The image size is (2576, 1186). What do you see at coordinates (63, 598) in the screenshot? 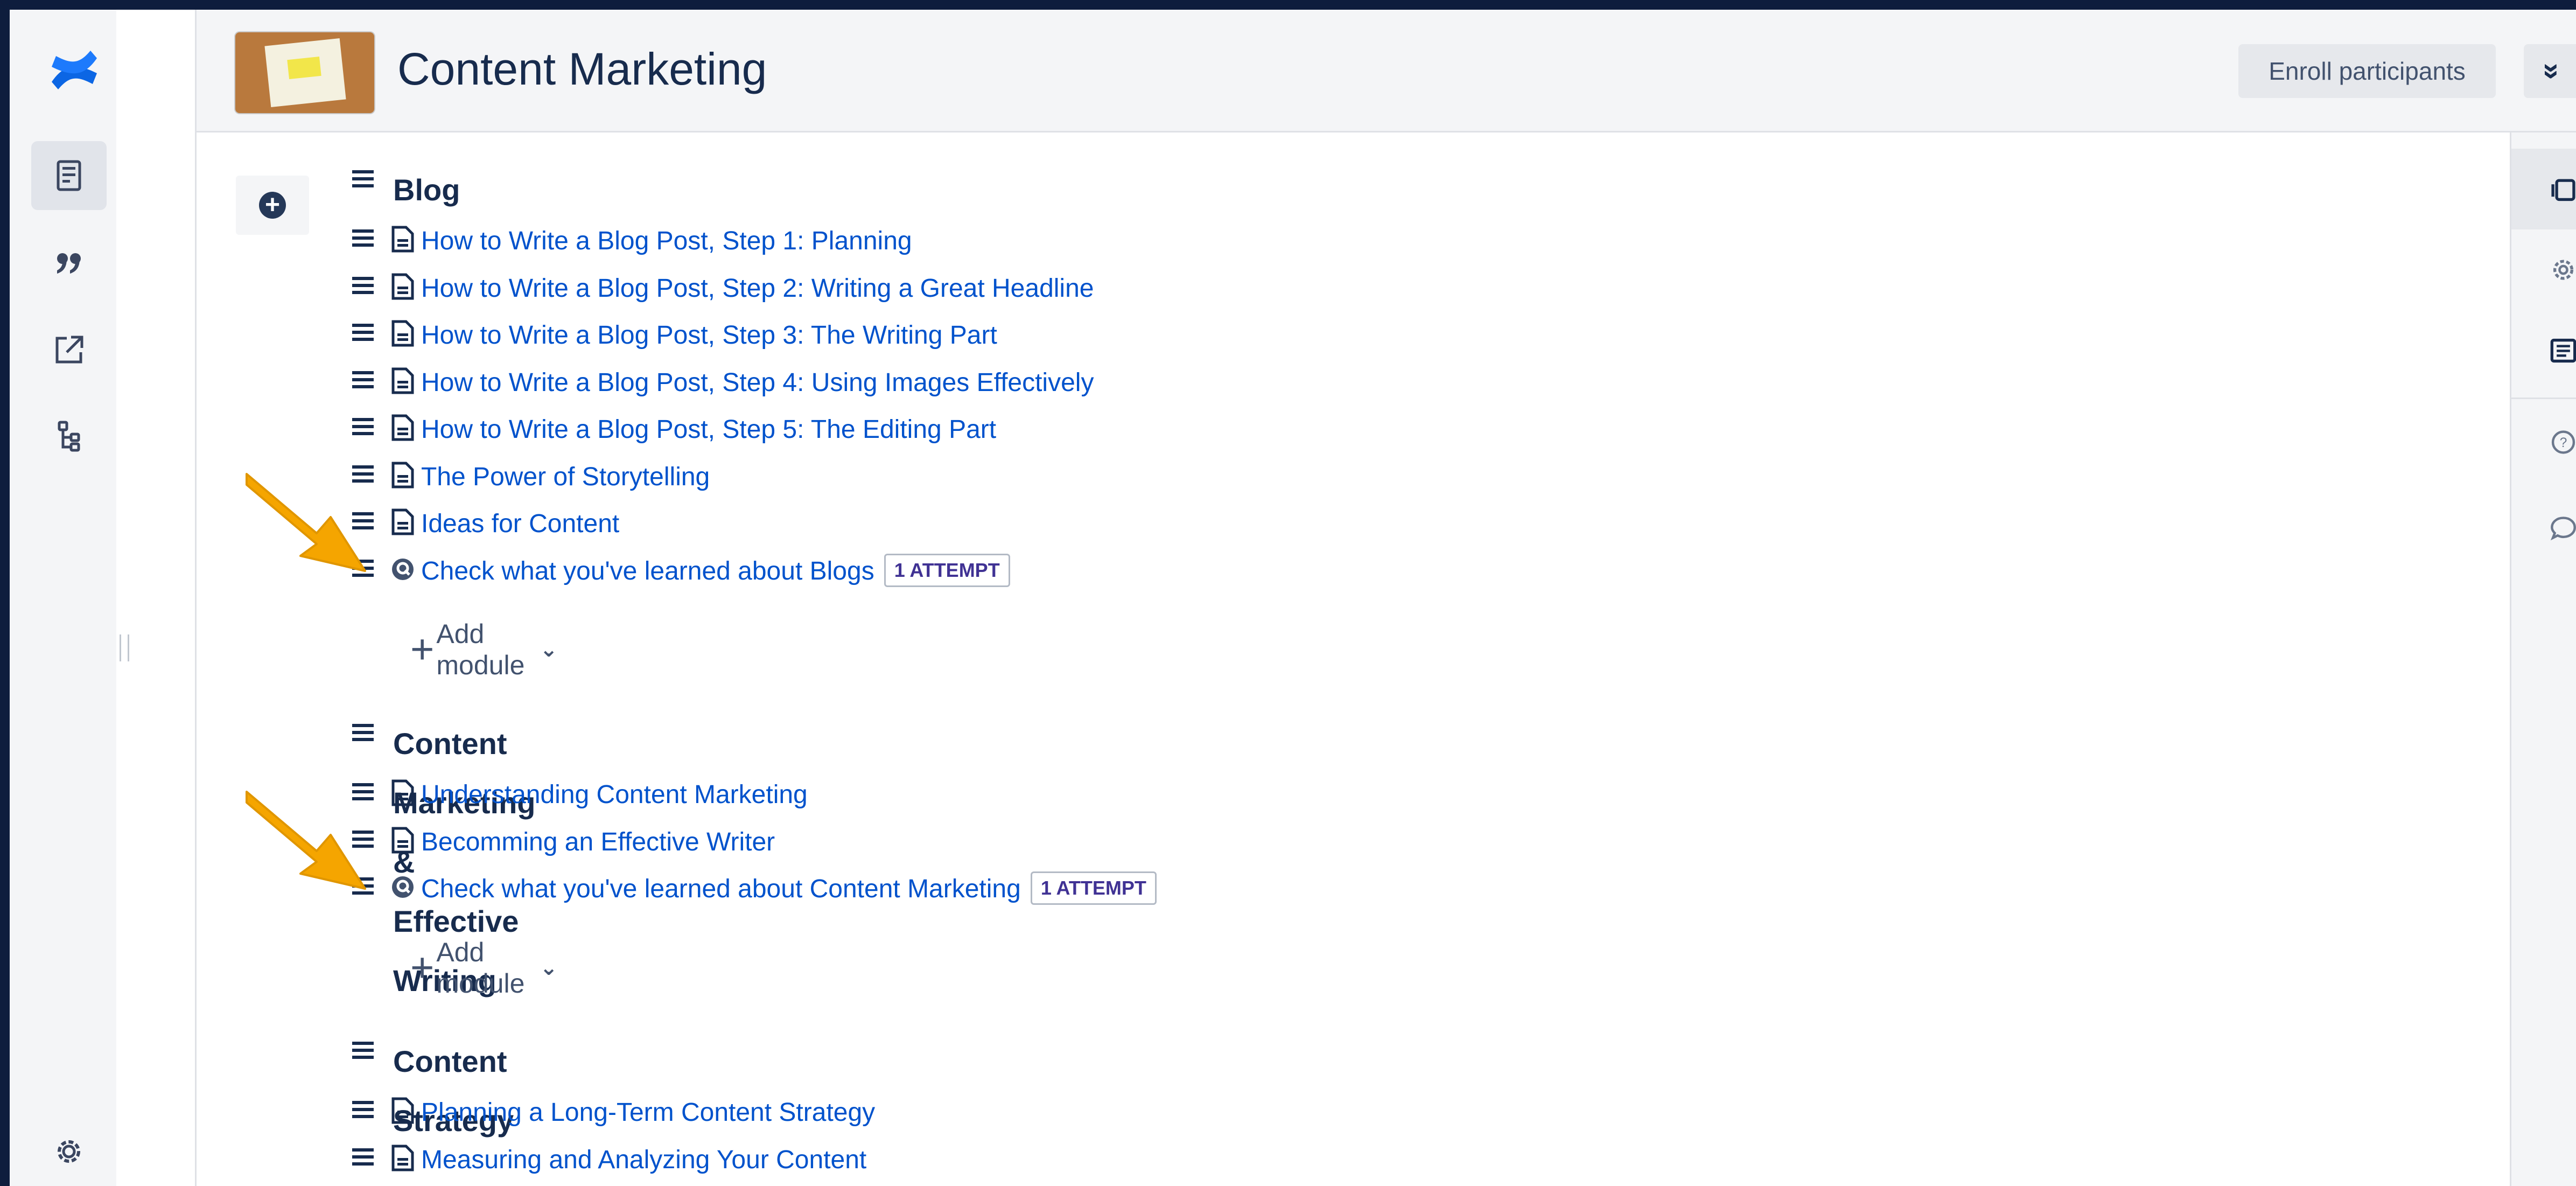
I see `global-nav-rail` at bounding box center [63, 598].